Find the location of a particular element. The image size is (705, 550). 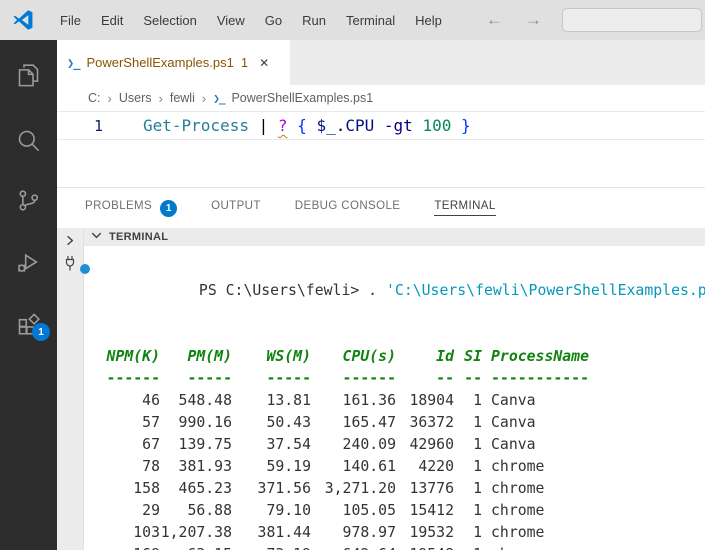

panel-tab-label: OUTPUT is located at coordinates (236, 206).